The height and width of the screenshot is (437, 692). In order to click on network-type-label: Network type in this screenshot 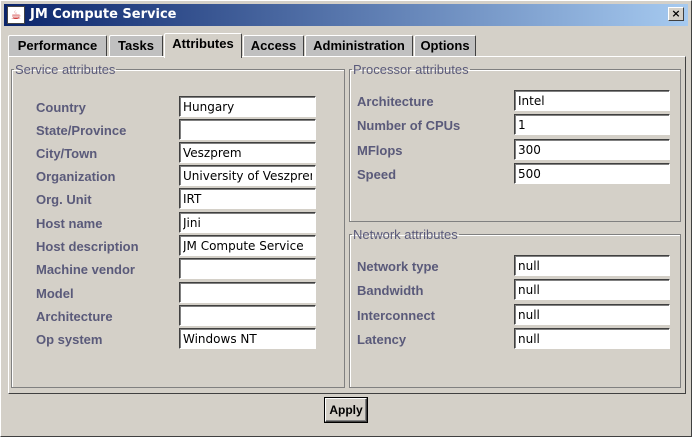, I will do `click(398, 266)`.